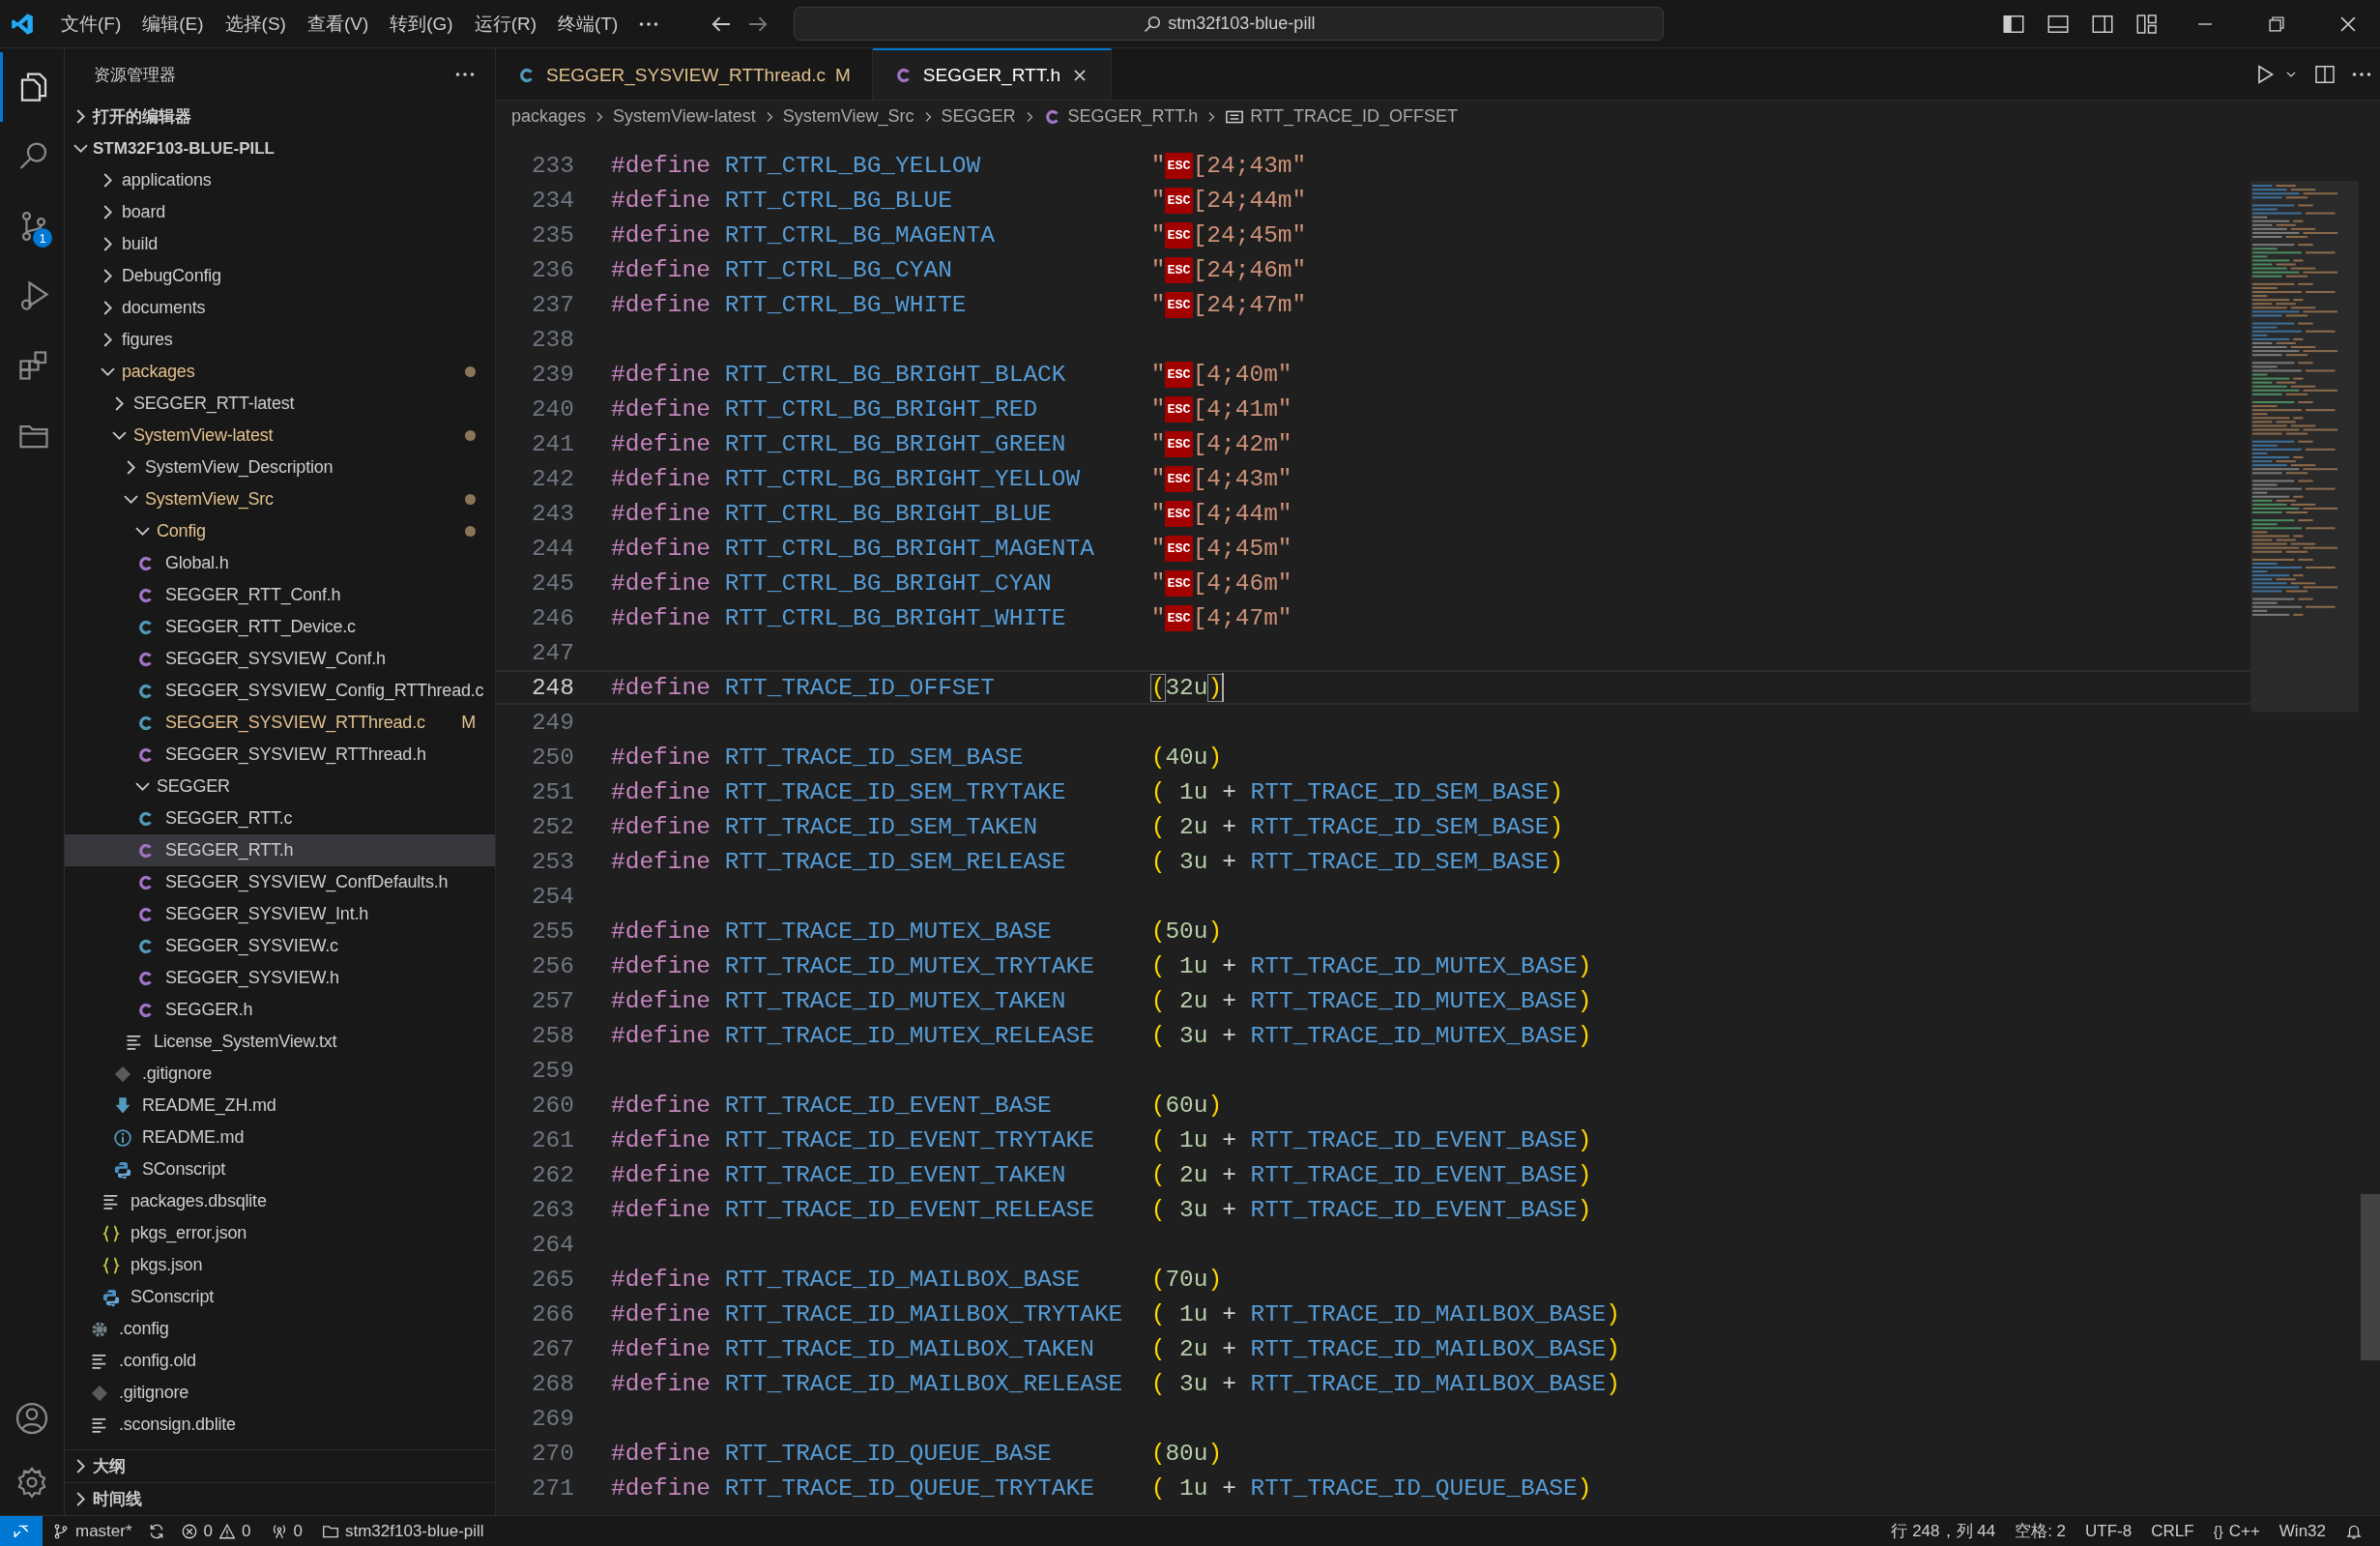  Describe the element at coordinates (216, 1531) in the screenshot. I see `problems-item: 0 0` at that location.